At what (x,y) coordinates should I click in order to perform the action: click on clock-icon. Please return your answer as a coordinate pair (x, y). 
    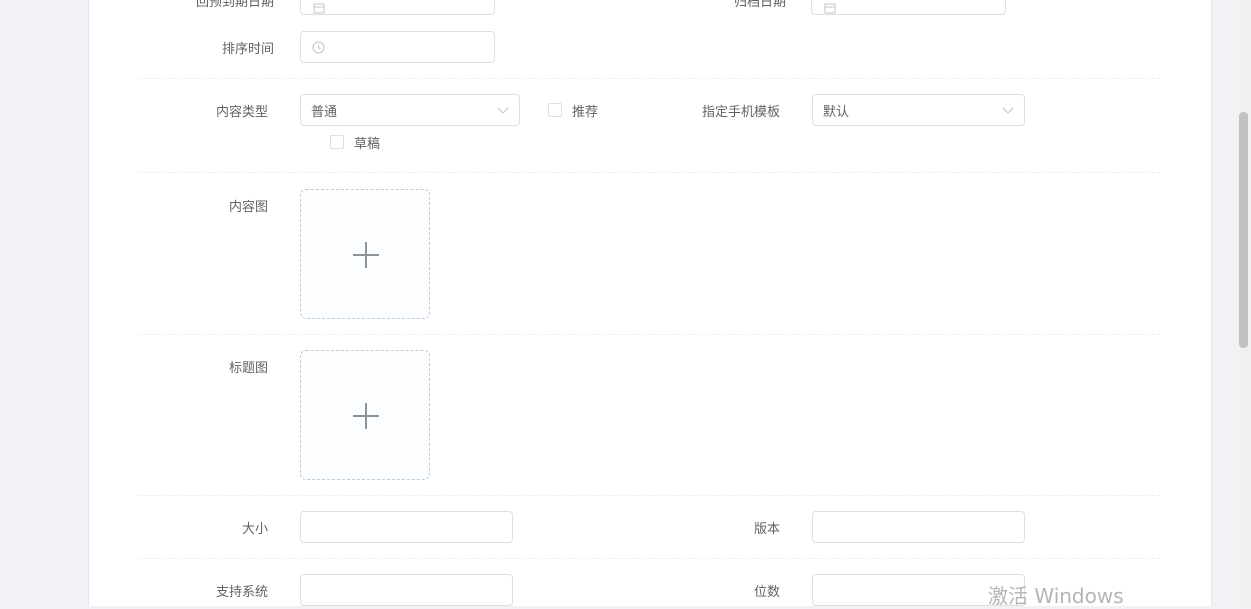
    Looking at the image, I should click on (319, 48).